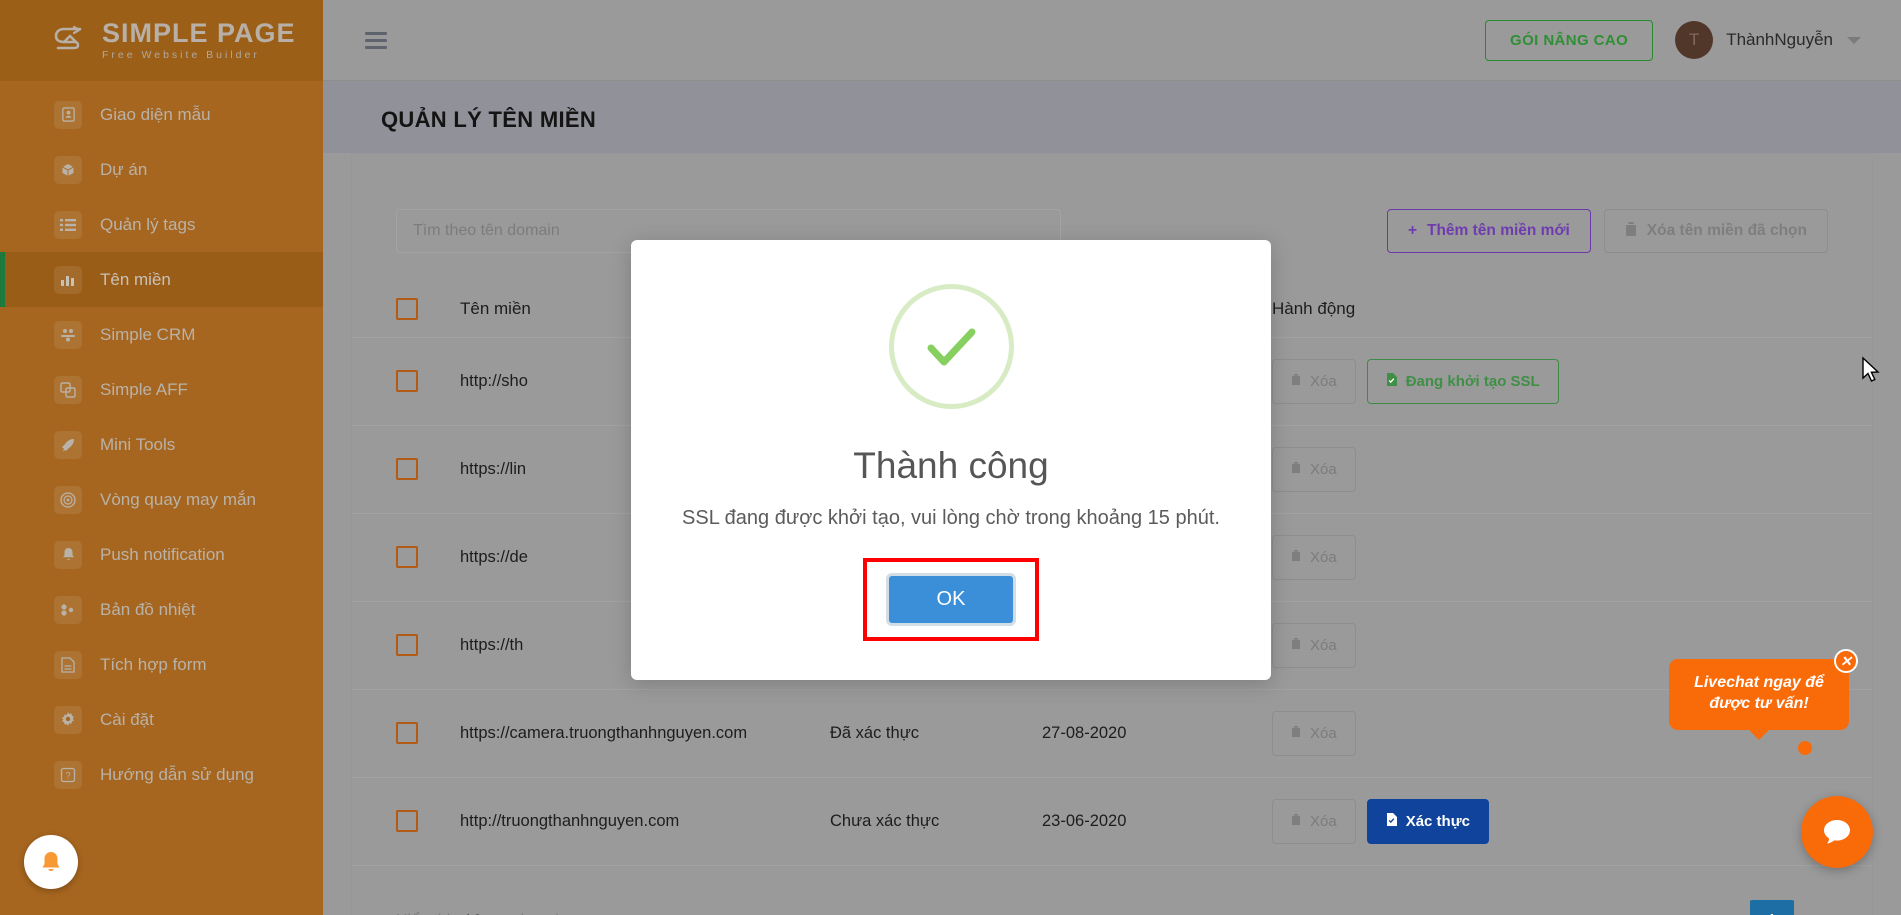 The image size is (1901, 915). What do you see at coordinates (1759, 693) in the screenshot?
I see `livechat-bubble-text: Livechat ngay để được tư vấn!` at bounding box center [1759, 693].